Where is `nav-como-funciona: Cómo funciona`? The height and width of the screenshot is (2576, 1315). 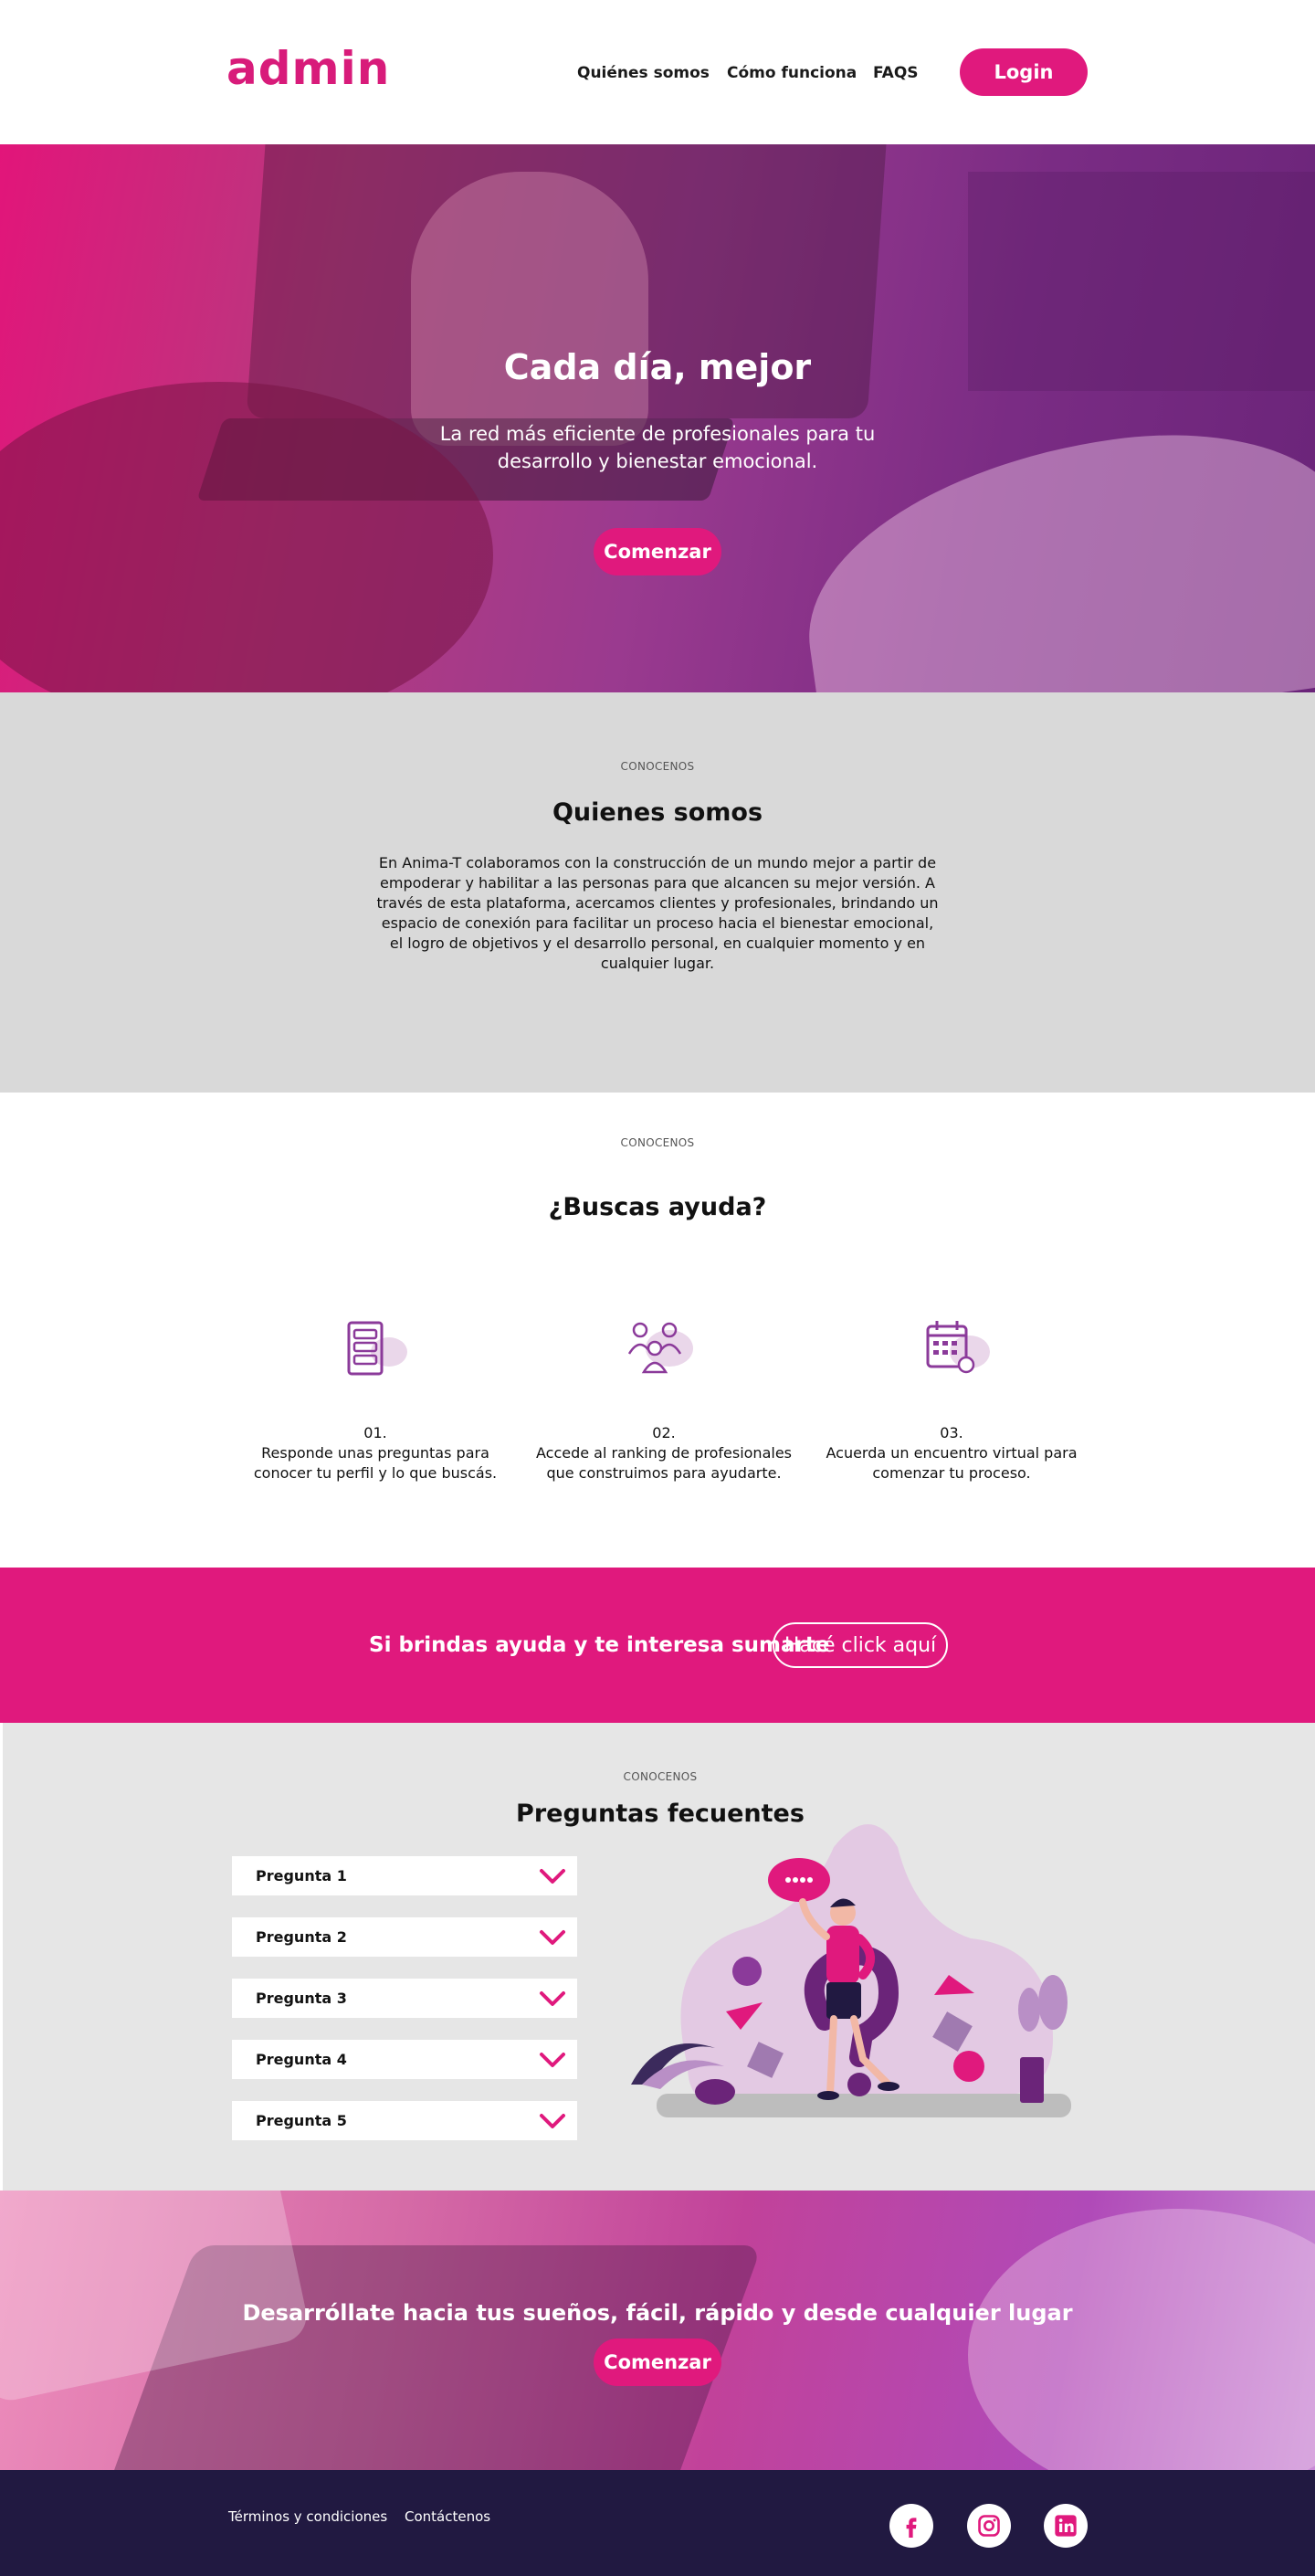 nav-como-funciona: Cómo funciona is located at coordinates (792, 73).